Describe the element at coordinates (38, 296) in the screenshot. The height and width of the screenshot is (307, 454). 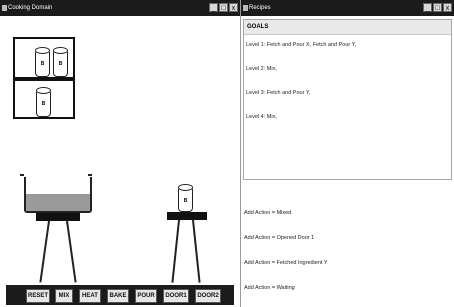
I see `reset-button: RESET` at that location.